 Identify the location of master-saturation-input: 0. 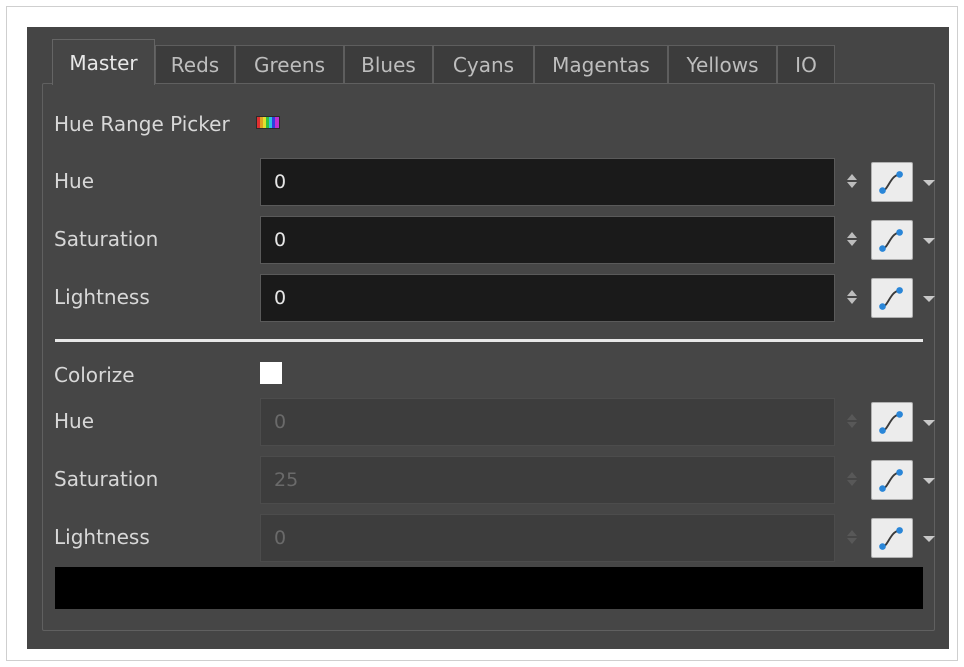
(547, 240).